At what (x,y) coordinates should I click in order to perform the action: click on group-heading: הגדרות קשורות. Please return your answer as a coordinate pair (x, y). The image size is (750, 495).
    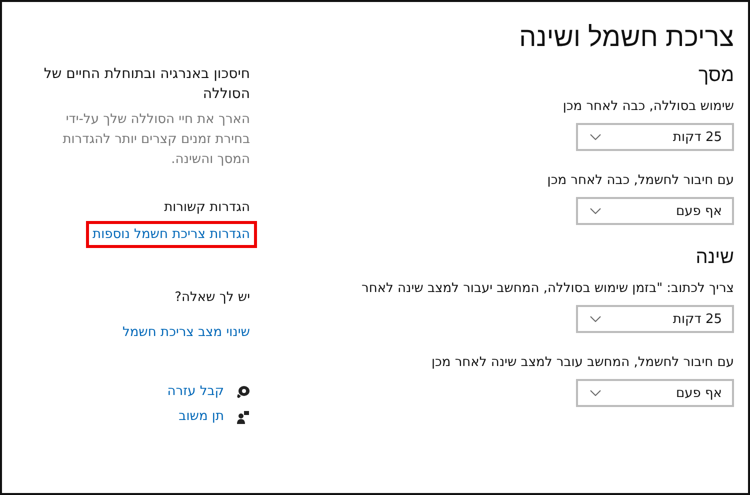
    Looking at the image, I should click on (207, 207).